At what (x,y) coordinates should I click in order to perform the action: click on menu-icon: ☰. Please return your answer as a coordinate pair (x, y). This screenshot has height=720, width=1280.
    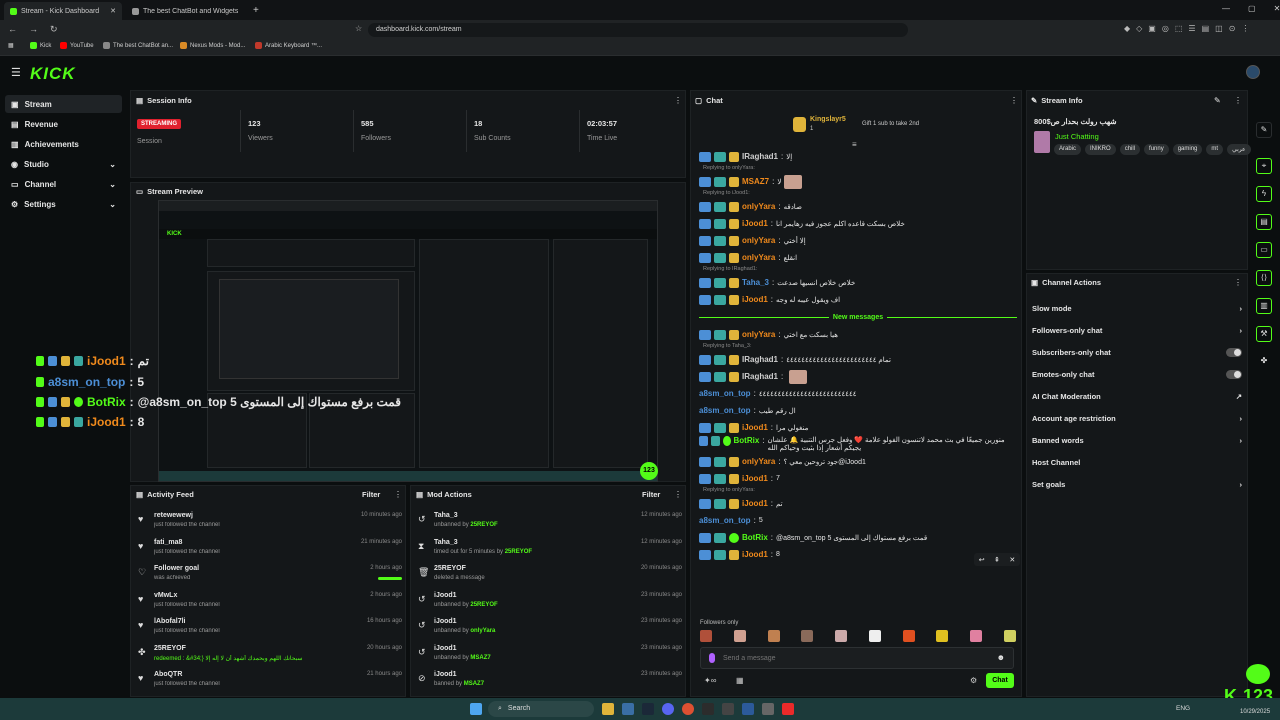
    Looking at the image, I should click on (16, 72).